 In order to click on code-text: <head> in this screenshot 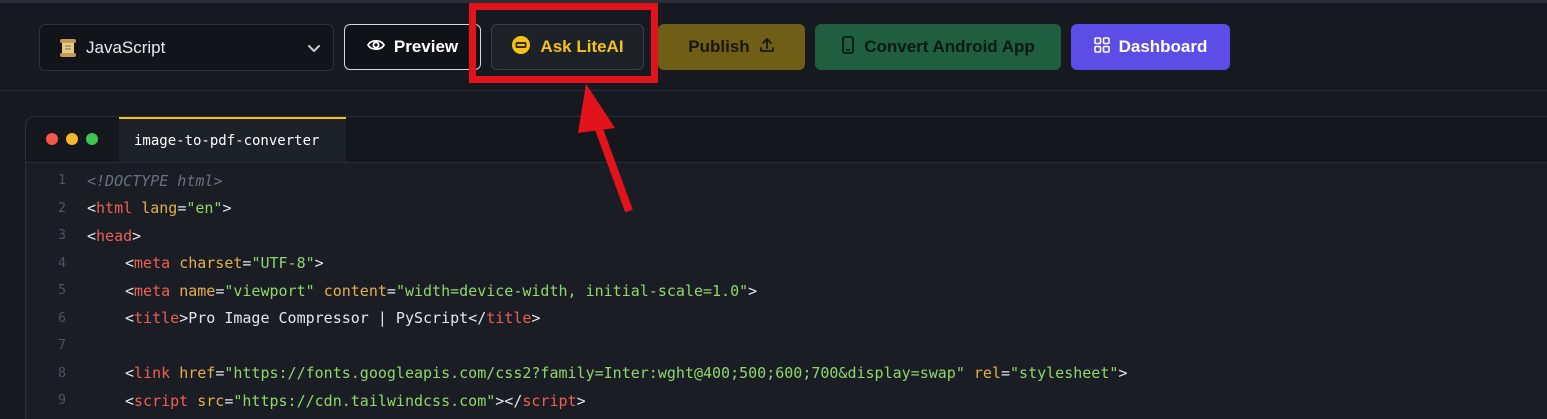, I will do `click(114, 236)`.